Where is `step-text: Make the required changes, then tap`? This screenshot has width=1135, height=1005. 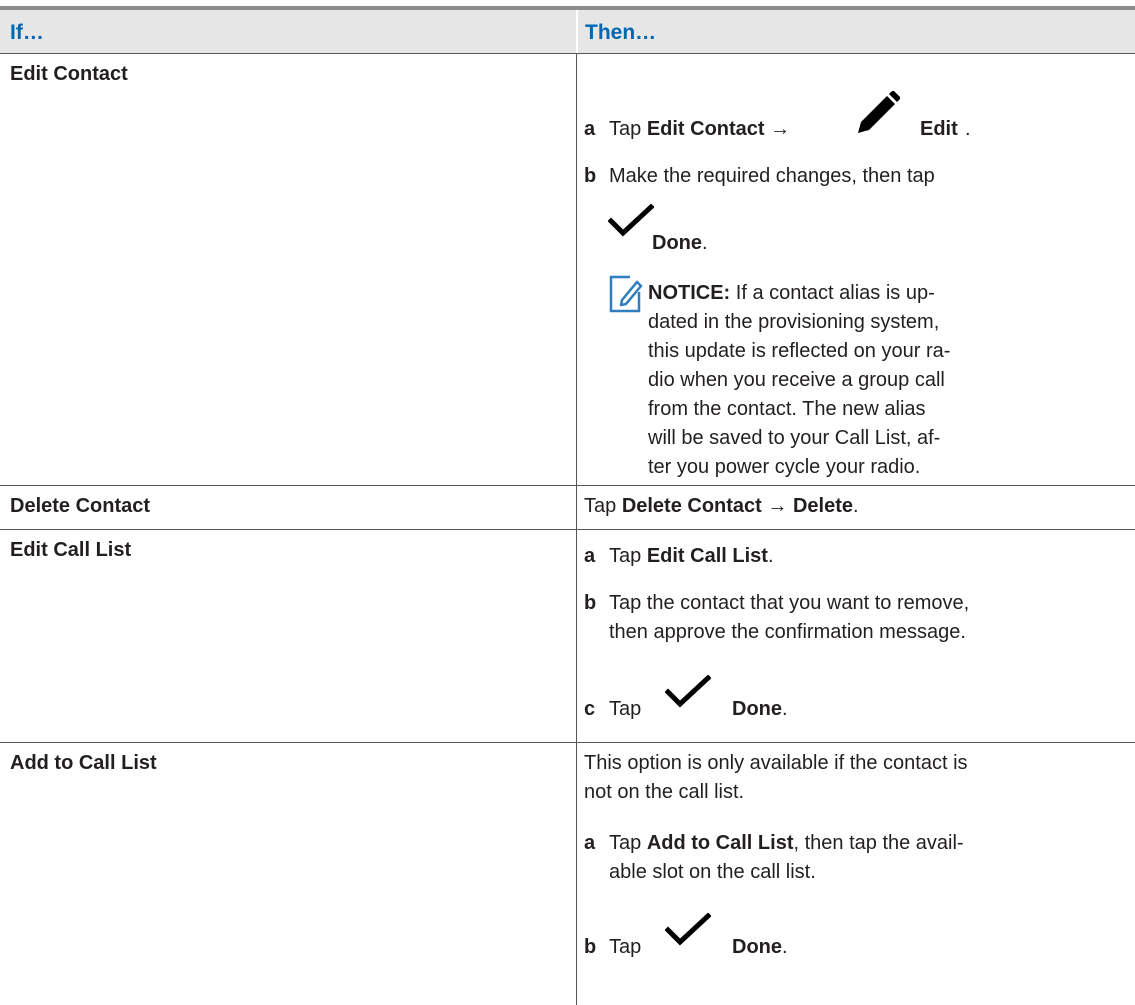
step-text: Make the required changes, then tap is located at coordinates (772, 176).